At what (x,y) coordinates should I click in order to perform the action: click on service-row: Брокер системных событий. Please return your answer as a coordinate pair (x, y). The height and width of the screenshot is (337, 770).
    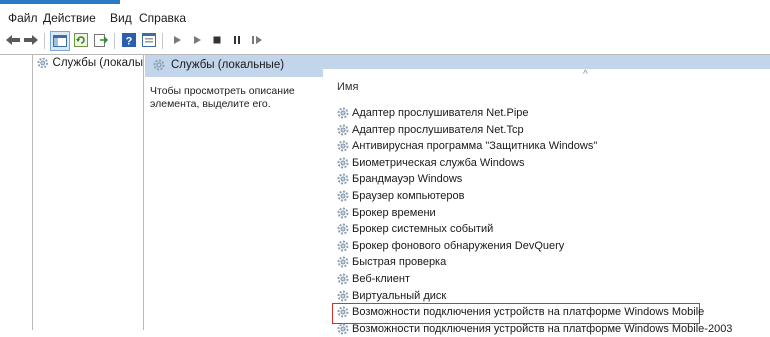
    Looking at the image, I should click on (415, 229).